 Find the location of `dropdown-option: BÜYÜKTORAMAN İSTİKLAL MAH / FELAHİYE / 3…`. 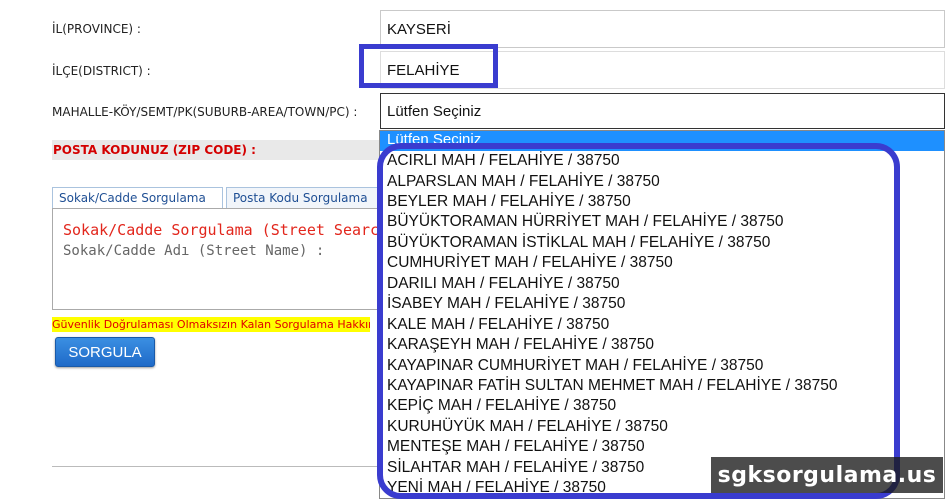

dropdown-option: BÜYÜKTORAMAN İSTİKLAL MAH / FELAHİYE / 3… is located at coordinates (578, 243).